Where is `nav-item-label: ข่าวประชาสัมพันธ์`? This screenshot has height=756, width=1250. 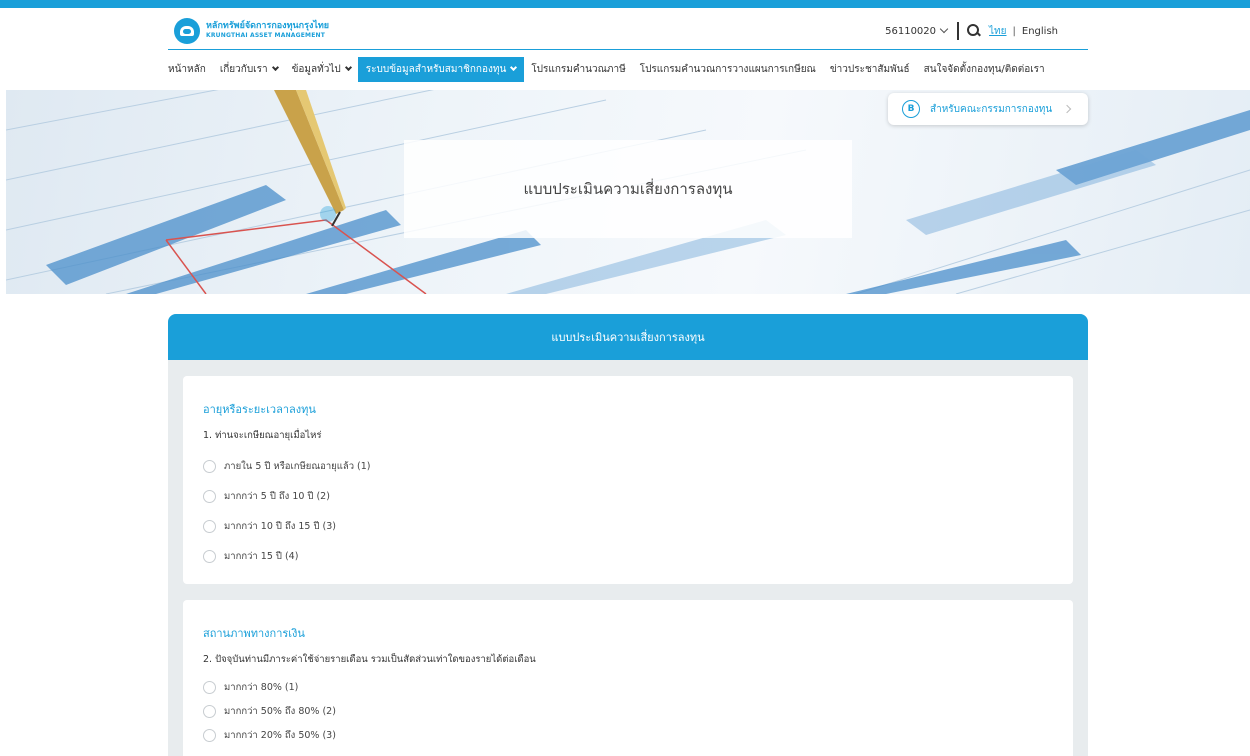 nav-item-label: ข่าวประชาสัมพันธ์ is located at coordinates (869, 69).